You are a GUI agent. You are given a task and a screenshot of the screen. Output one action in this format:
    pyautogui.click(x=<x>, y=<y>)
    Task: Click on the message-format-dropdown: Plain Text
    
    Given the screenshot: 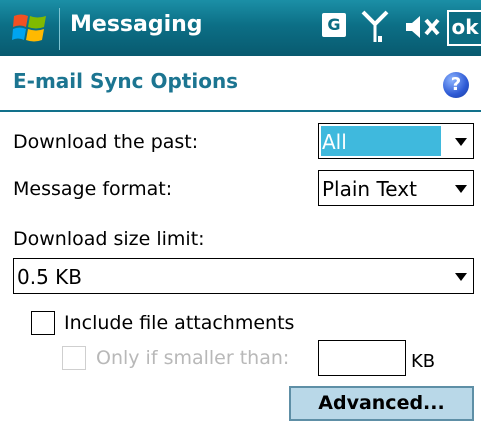 What is the action you would take?
    pyautogui.click(x=396, y=188)
    